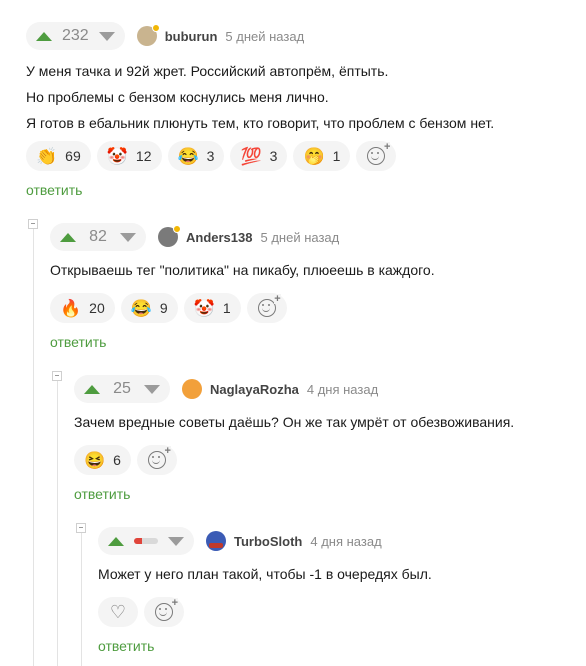 The height and width of the screenshot is (666, 586). I want to click on reaction-count: 6, so click(117, 460).